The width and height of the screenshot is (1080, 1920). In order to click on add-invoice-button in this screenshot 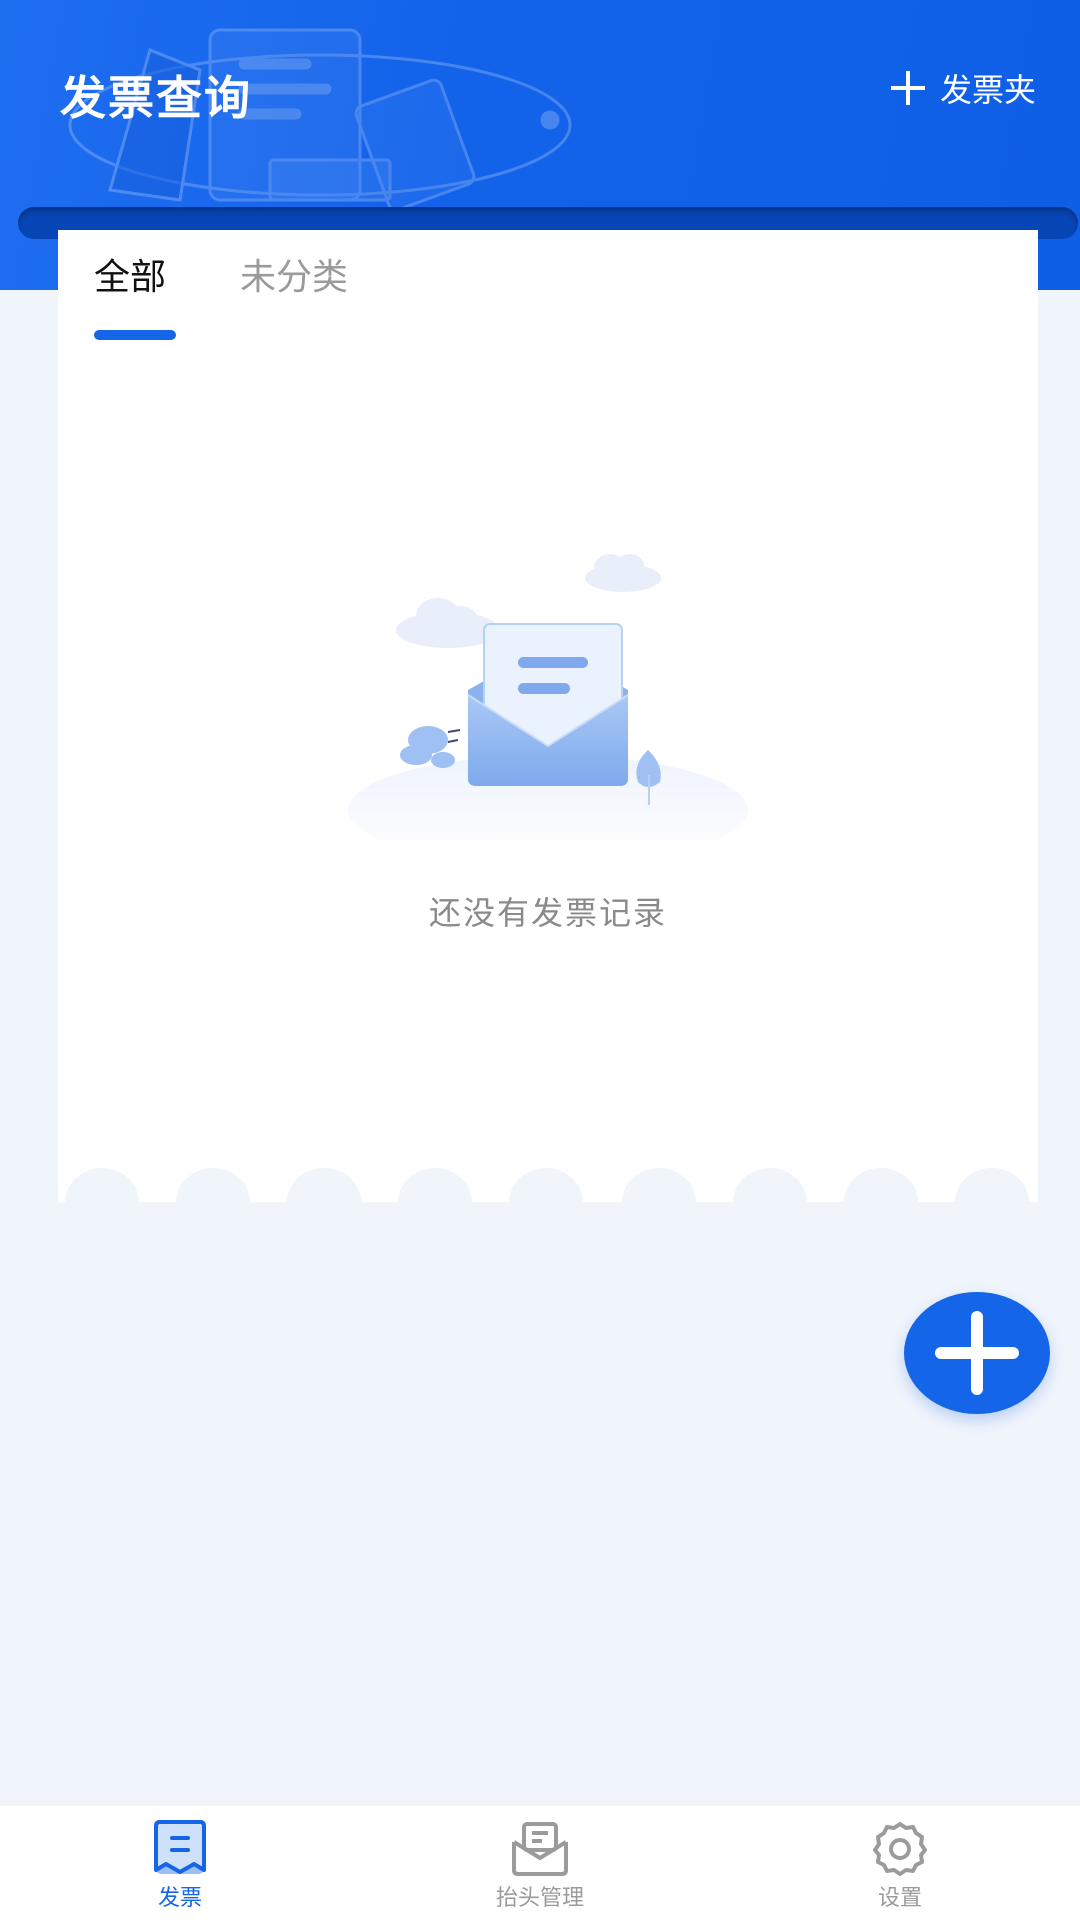, I will do `click(977, 1353)`.